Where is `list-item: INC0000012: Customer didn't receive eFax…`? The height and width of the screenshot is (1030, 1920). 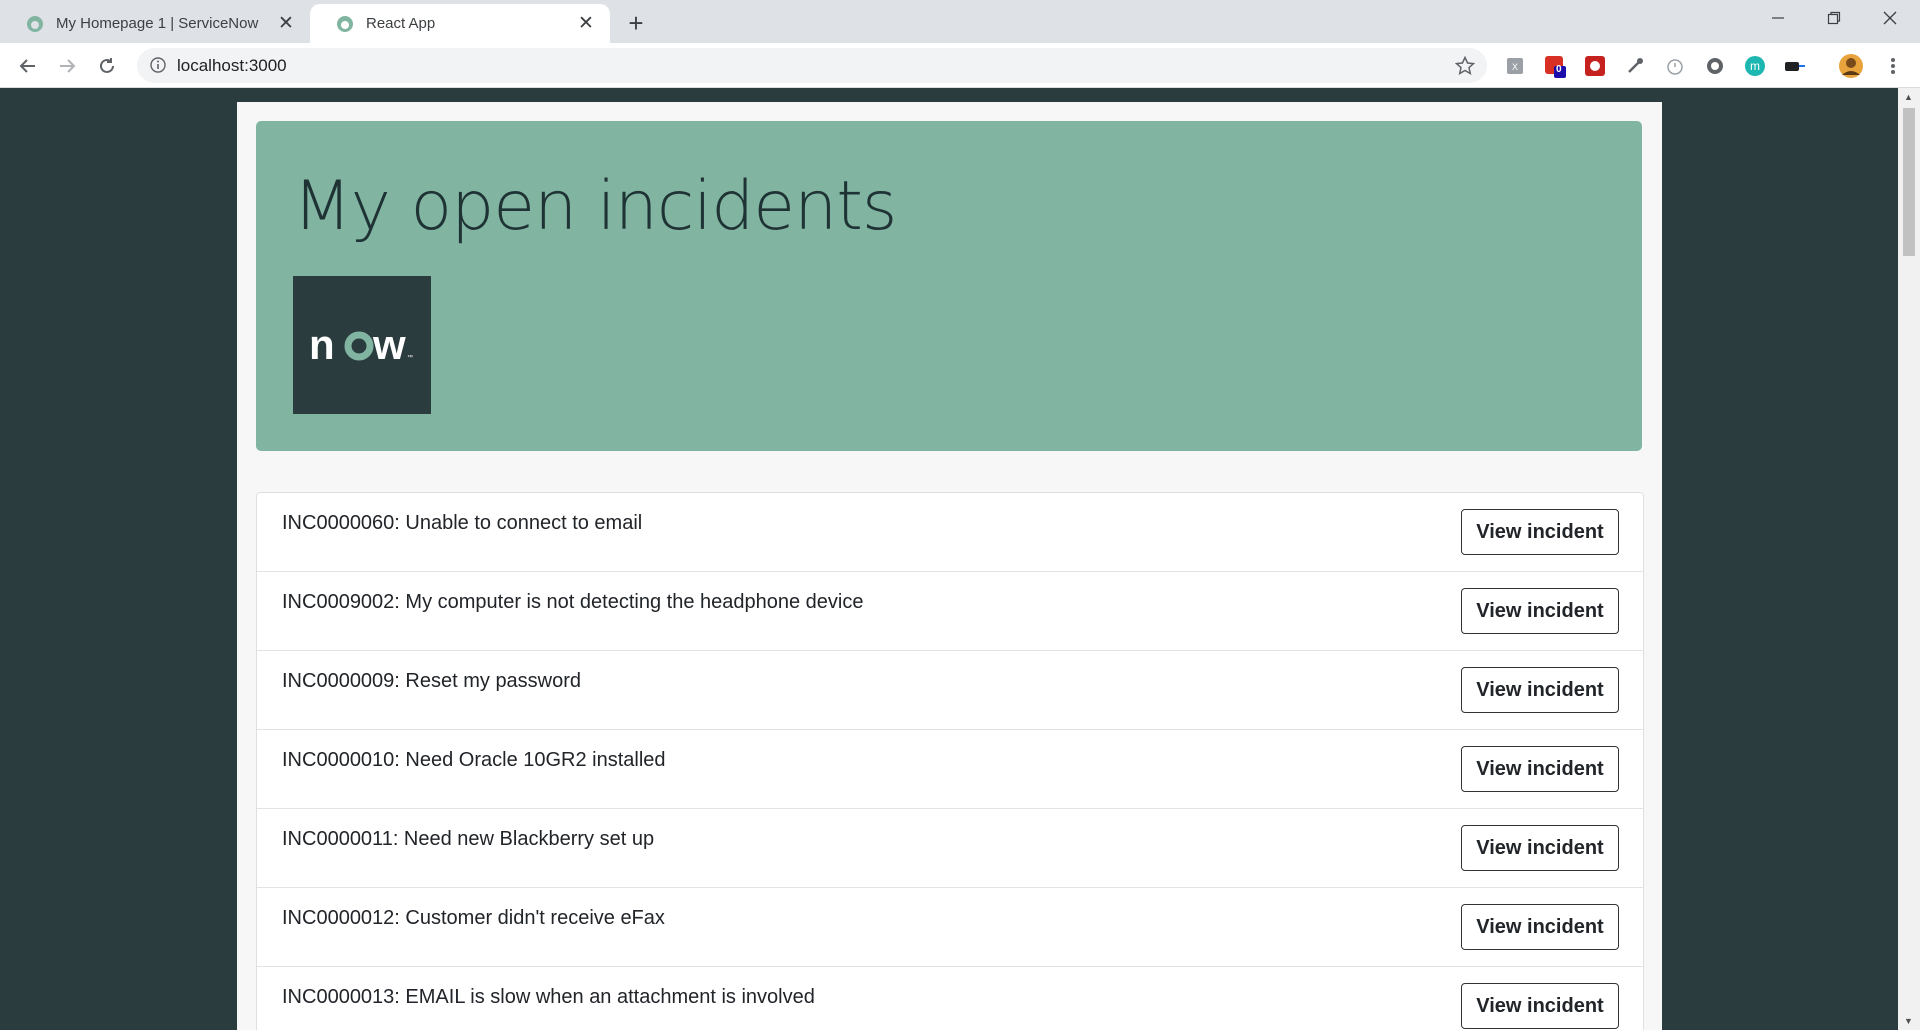 list-item: INC0000012: Customer didn't receive eFax… is located at coordinates (950, 927).